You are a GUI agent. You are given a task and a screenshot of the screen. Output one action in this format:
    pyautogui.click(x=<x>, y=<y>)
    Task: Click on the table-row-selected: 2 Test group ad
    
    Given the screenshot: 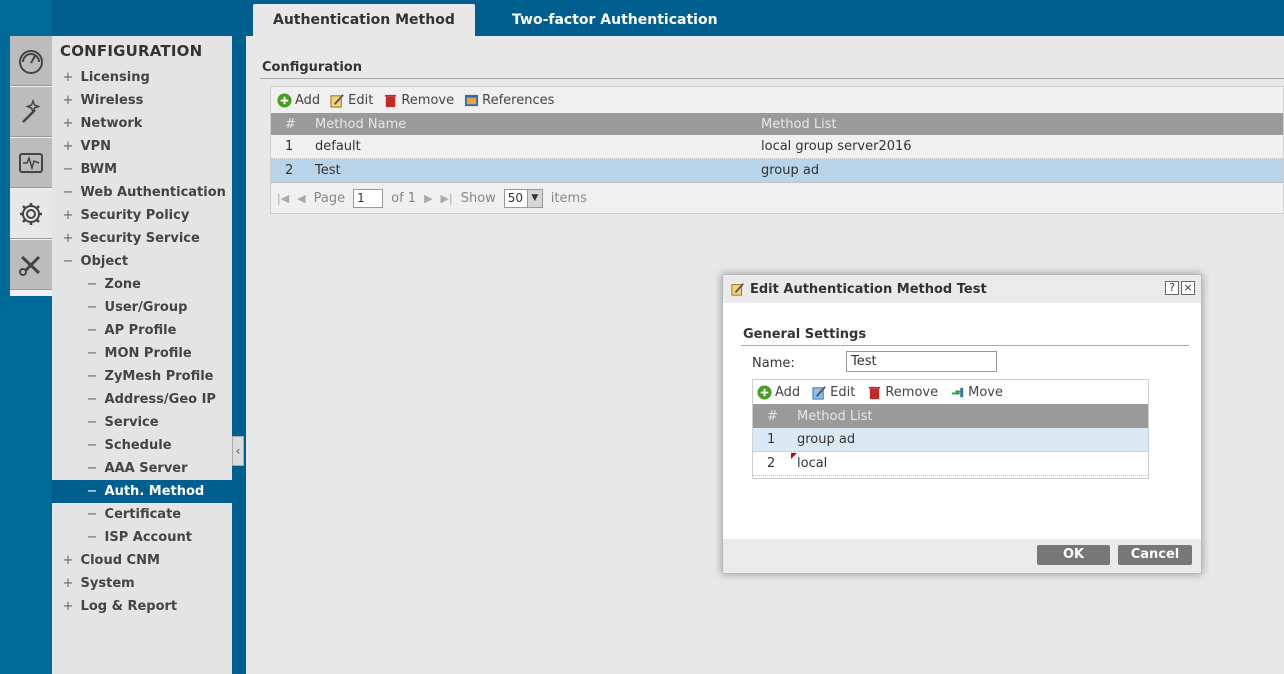 What is the action you would take?
    pyautogui.click(x=777, y=171)
    